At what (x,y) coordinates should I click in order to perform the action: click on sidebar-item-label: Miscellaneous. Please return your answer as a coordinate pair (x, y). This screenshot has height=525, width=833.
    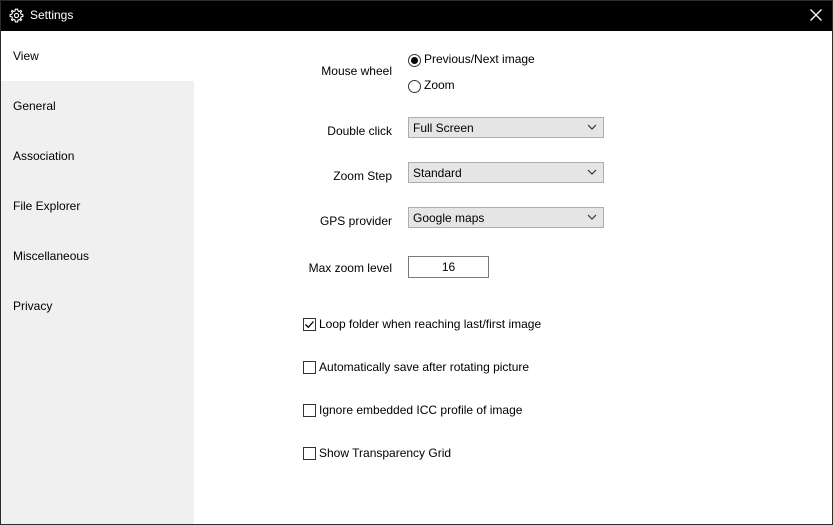
    Looking at the image, I should click on (51, 256).